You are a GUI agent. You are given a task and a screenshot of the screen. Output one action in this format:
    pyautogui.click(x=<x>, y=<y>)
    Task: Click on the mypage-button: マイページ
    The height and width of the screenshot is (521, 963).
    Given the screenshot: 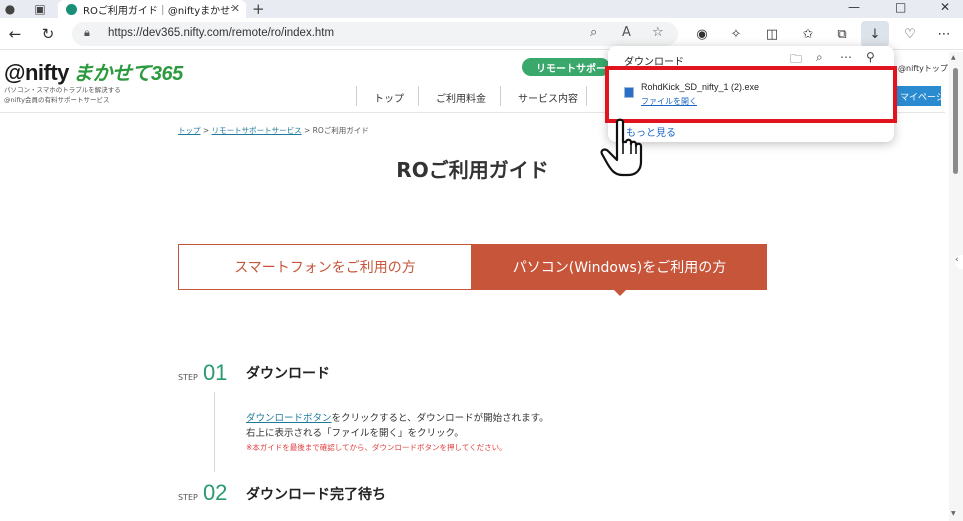 What is the action you would take?
    pyautogui.click(x=918, y=96)
    